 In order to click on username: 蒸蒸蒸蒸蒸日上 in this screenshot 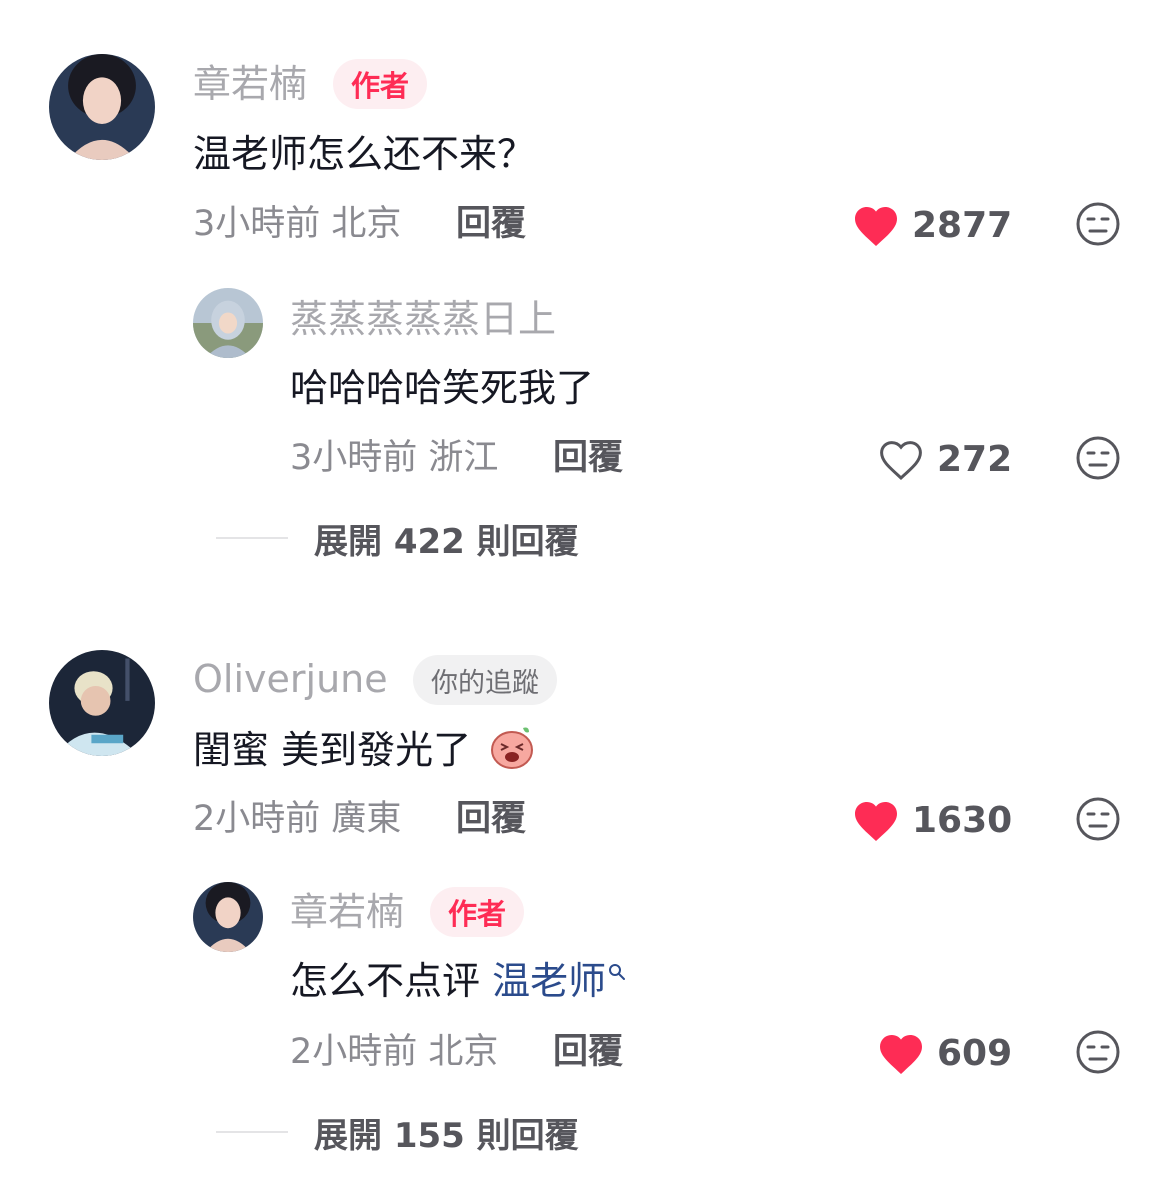, I will do `click(423, 319)`.